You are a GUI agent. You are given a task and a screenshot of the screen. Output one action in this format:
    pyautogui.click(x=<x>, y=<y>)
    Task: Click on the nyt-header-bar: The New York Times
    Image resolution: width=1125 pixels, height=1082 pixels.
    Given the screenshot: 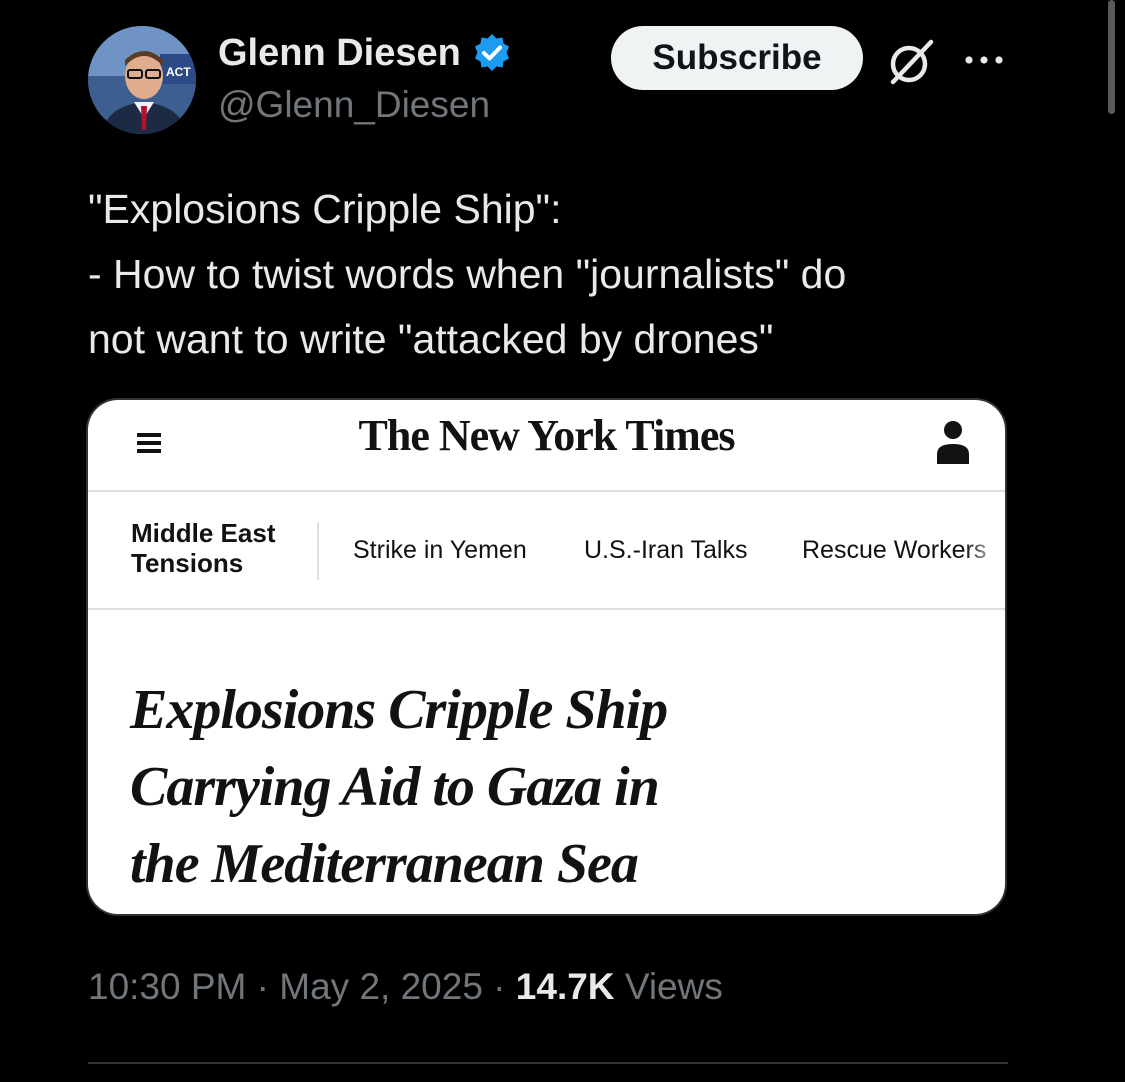 What is the action you would take?
    pyautogui.click(x=546, y=446)
    